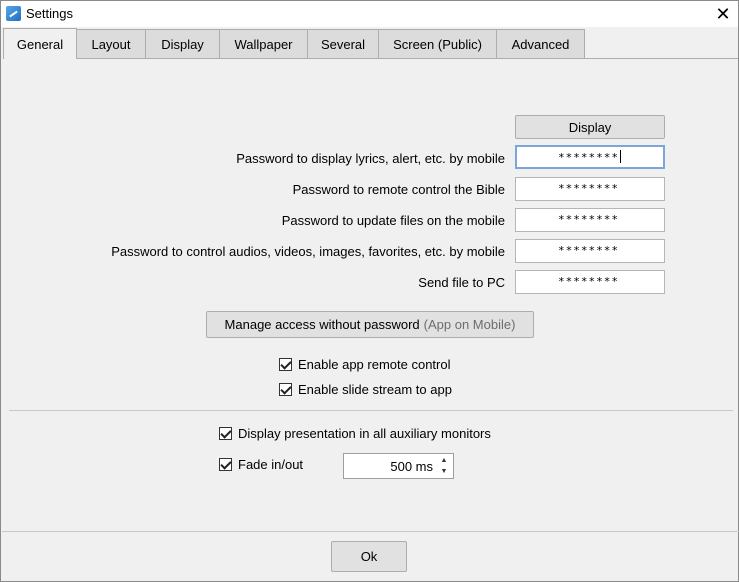 This screenshot has width=739, height=582. Describe the element at coordinates (438, 44) in the screenshot. I see `tab-screen-public: Screen (Public)` at that location.